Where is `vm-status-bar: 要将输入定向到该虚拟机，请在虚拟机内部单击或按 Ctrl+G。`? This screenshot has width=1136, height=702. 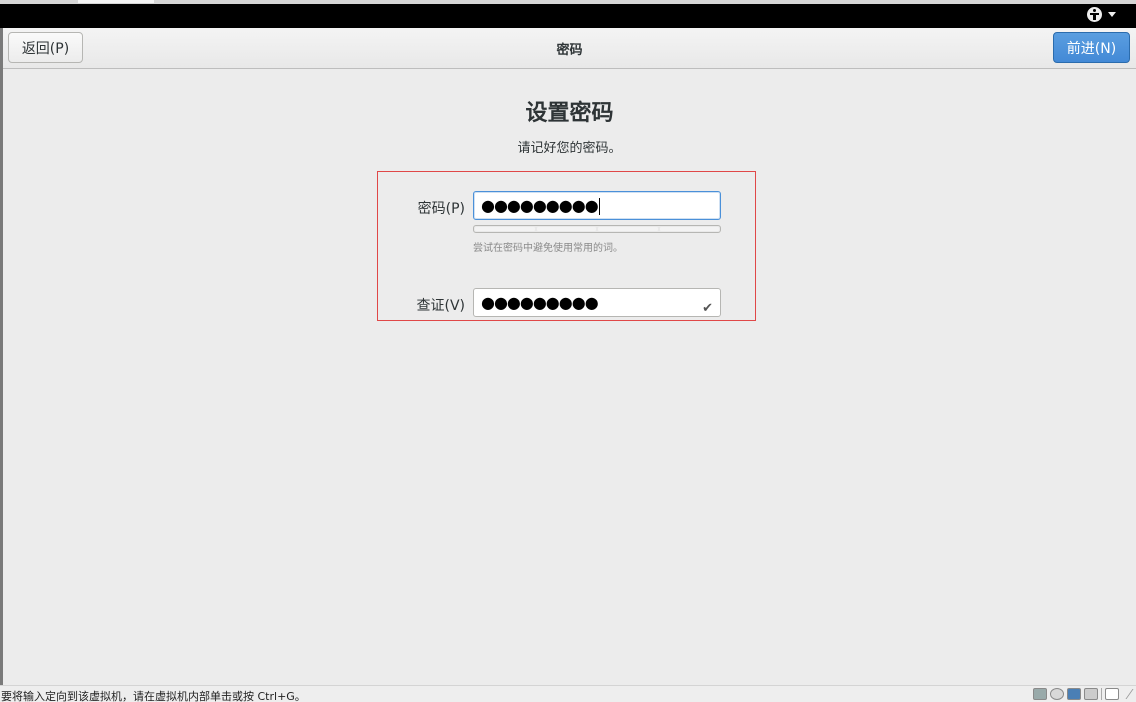 vm-status-bar: 要将输入定向到该虚拟机，请在虚拟机内部单击或按 Ctrl+G。 is located at coordinates (568, 693).